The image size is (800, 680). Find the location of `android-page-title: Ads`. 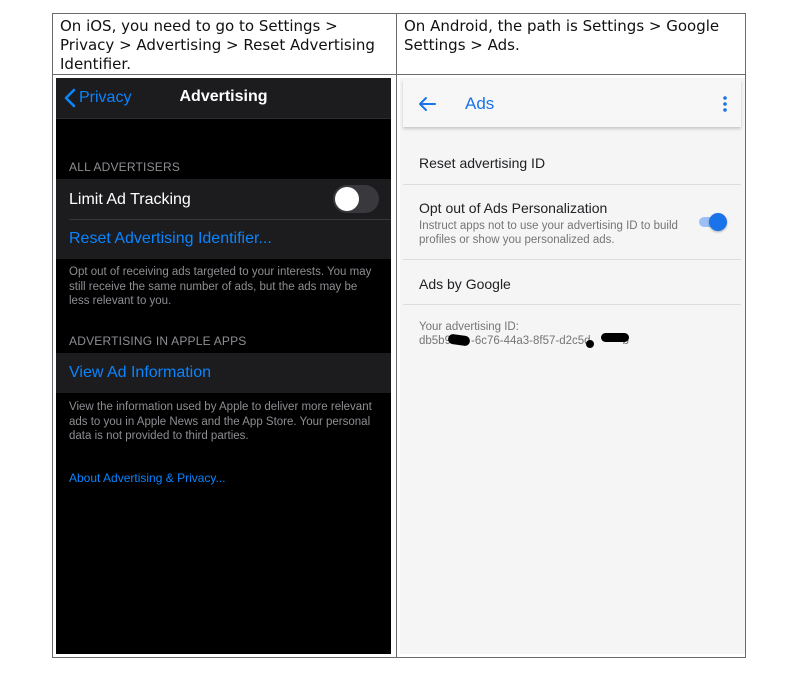

android-page-title: Ads is located at coordinates (480, 103).